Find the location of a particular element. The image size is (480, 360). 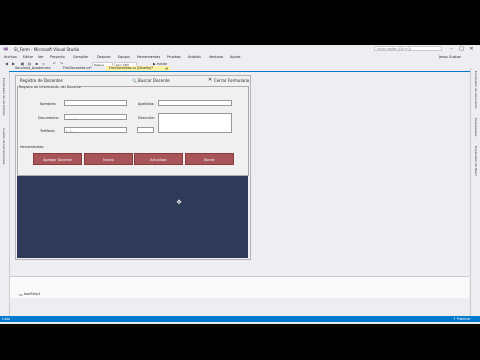

nombres-label: Nombres: is located at coordinates (48, 104).